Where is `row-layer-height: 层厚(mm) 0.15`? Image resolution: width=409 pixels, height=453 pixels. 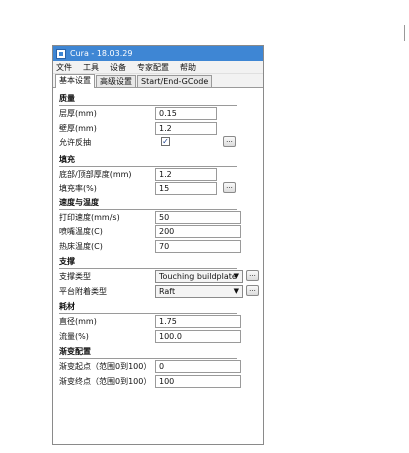 row-layer-height: 层厚(mm) 0.15 is located at coordinates (161, 113).